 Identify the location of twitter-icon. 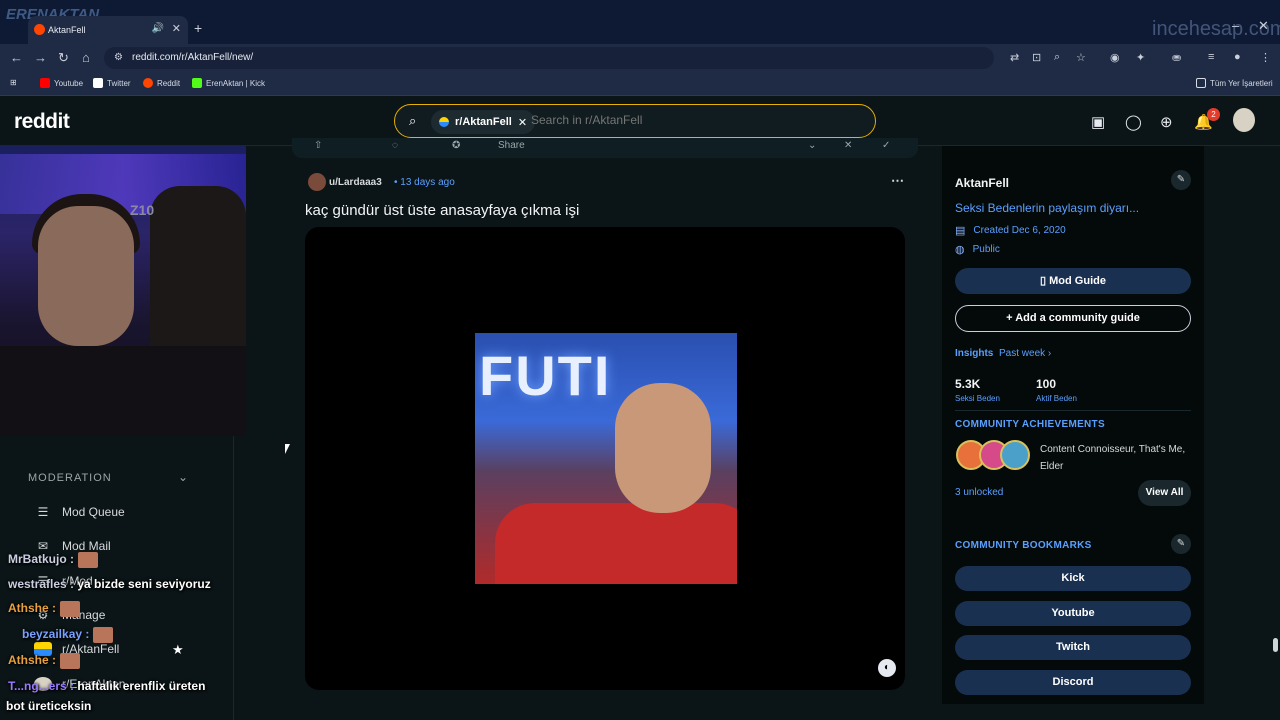
(98, 83).